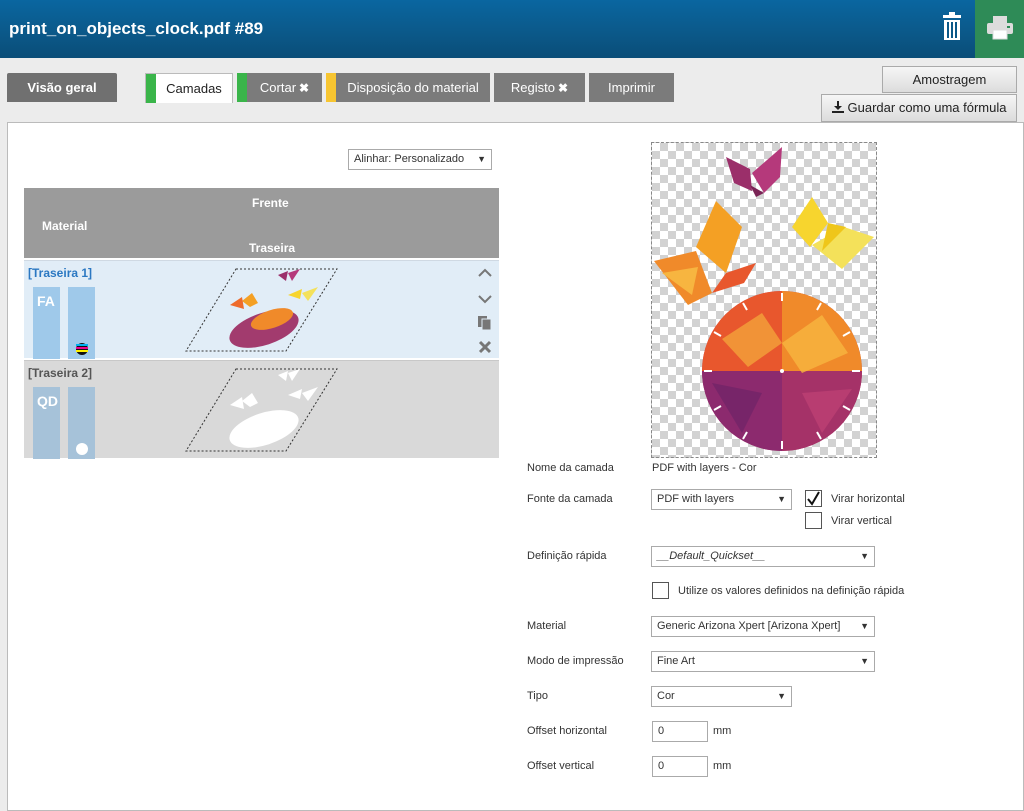 The image size is (1024, 811). Describe the element at coordinates (82, 349) in the screenshot. I see `cmyk-icon` at that location.